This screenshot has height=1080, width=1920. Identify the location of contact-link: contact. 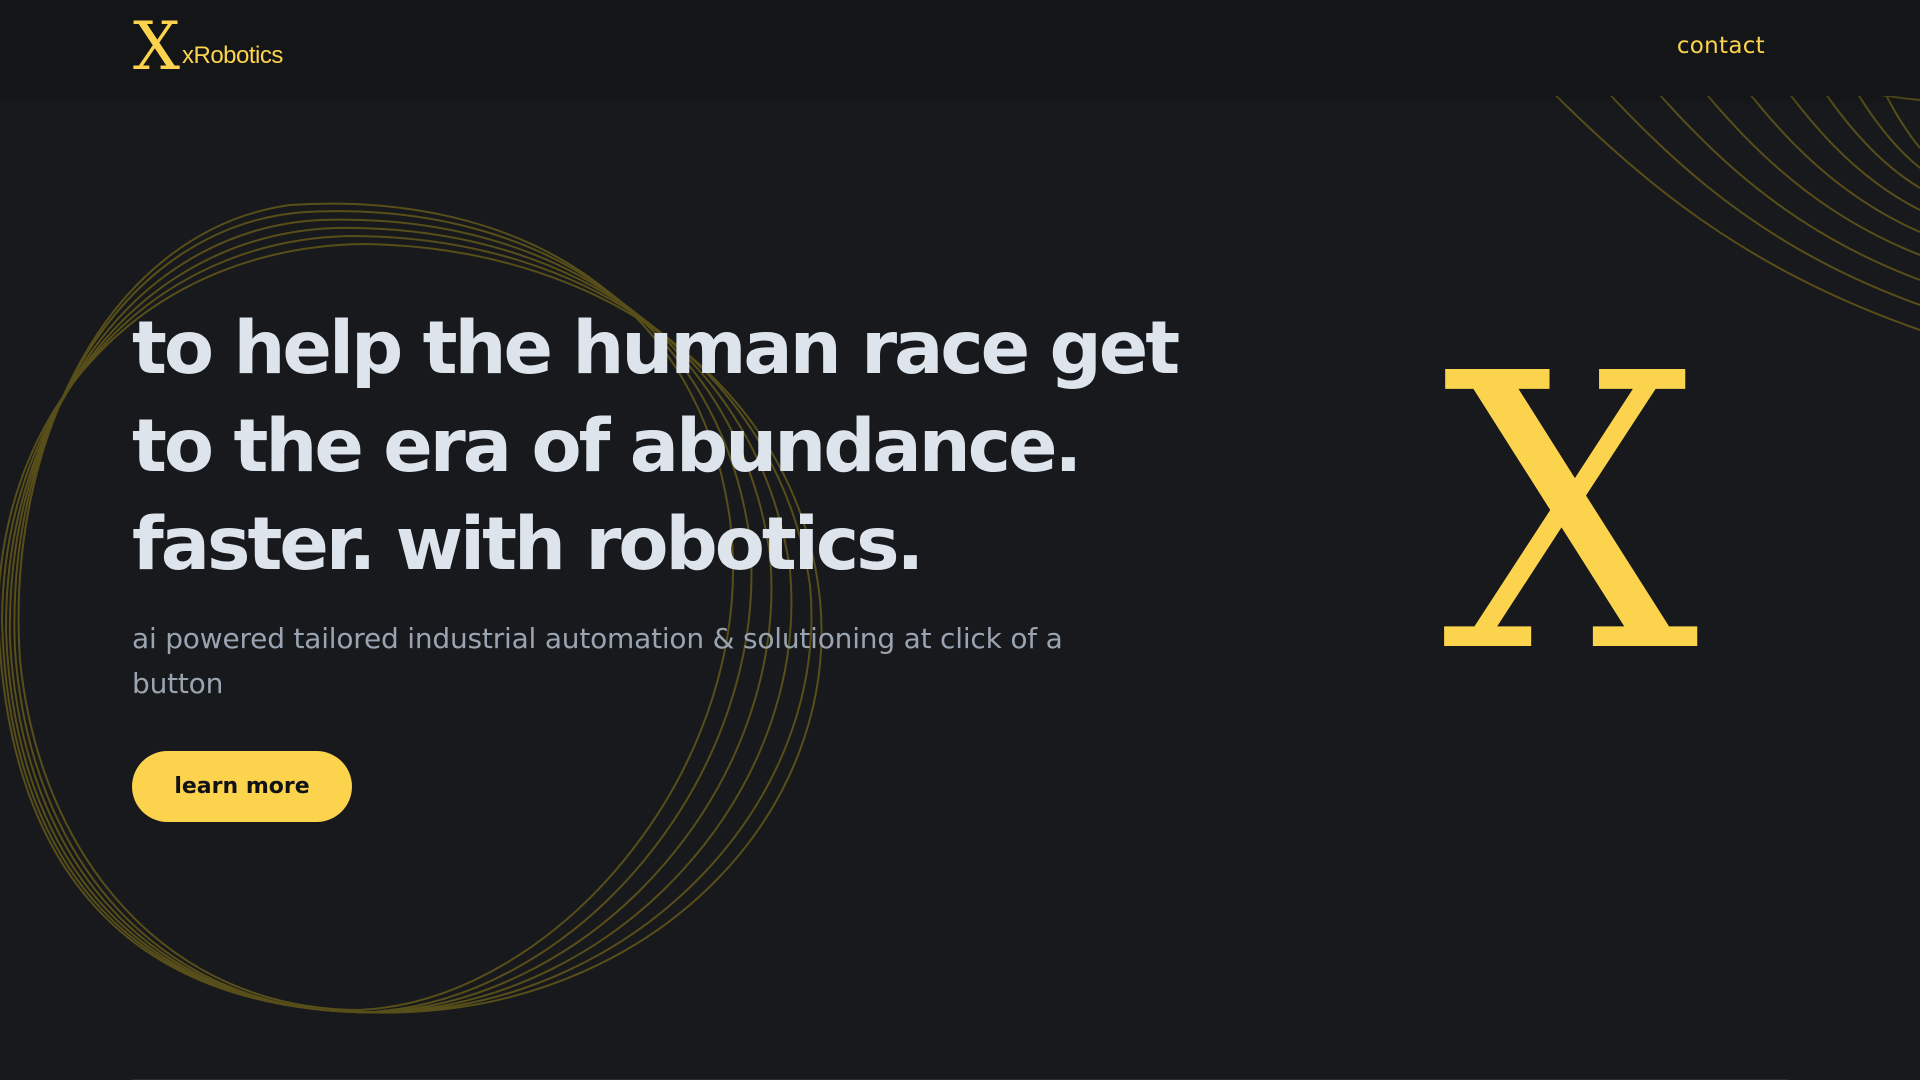
(1721, 46).